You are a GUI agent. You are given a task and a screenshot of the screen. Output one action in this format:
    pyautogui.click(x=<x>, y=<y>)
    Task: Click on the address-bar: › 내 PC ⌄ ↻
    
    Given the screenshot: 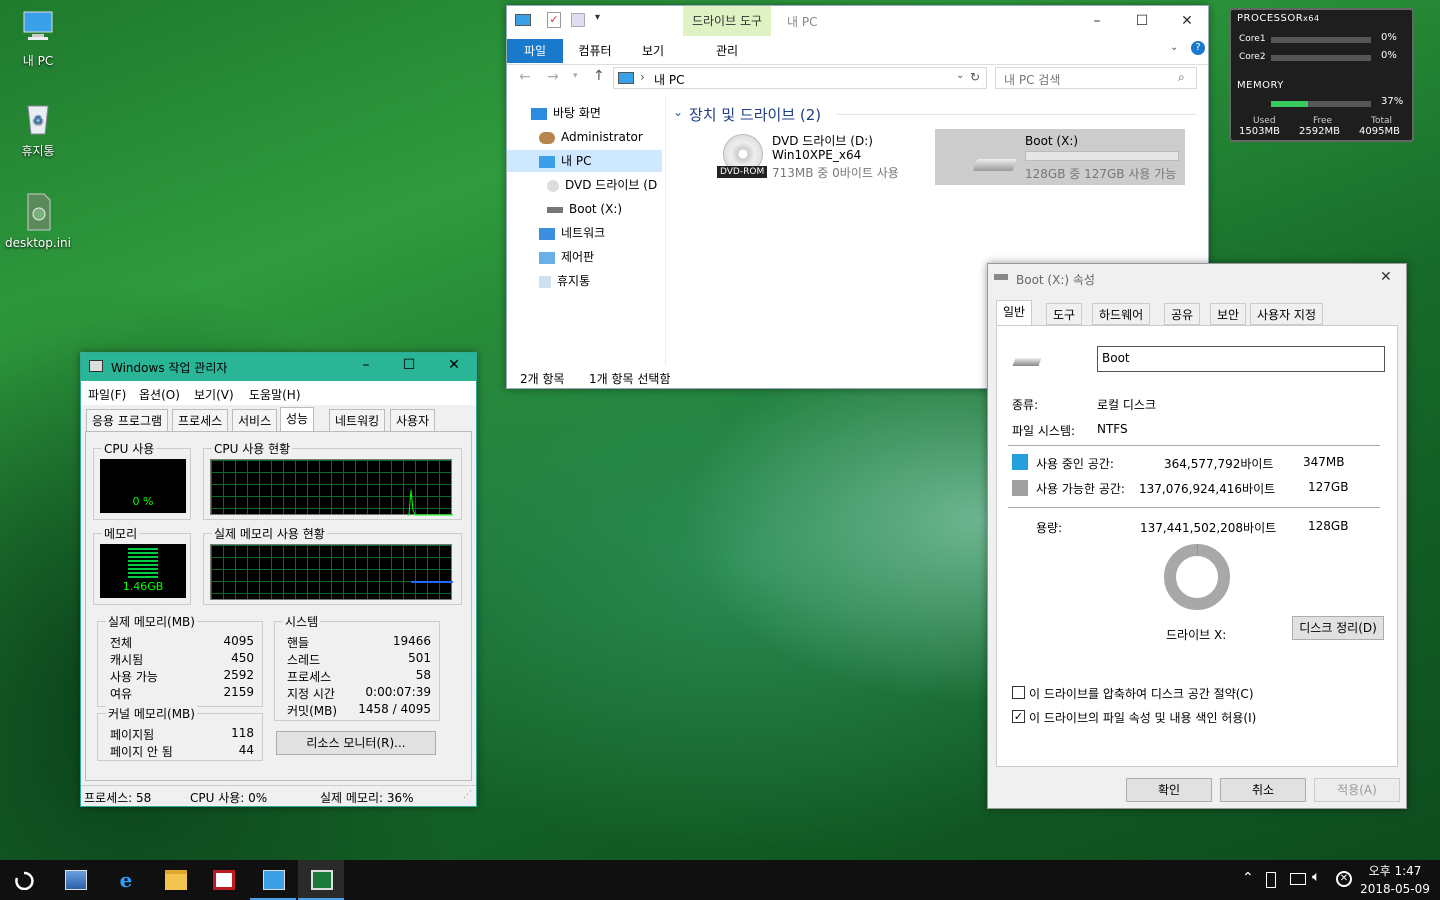 What is the action you would take?
    pyautogui.click(x=800, y=78)
    